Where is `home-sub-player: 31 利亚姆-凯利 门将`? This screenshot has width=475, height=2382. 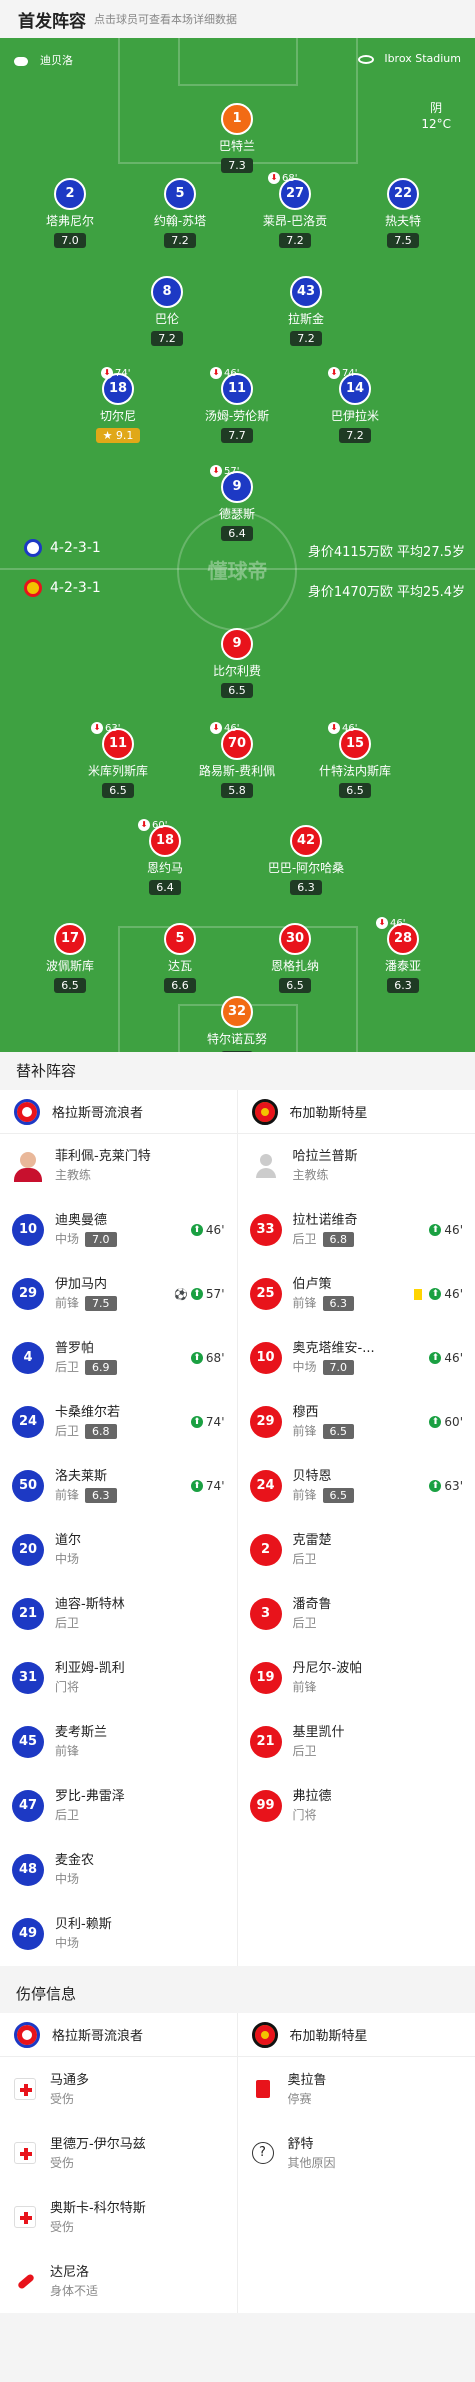 home-sub-player: 31 利亚姆-凯利 门将 is located at coordinates (119, 1678).